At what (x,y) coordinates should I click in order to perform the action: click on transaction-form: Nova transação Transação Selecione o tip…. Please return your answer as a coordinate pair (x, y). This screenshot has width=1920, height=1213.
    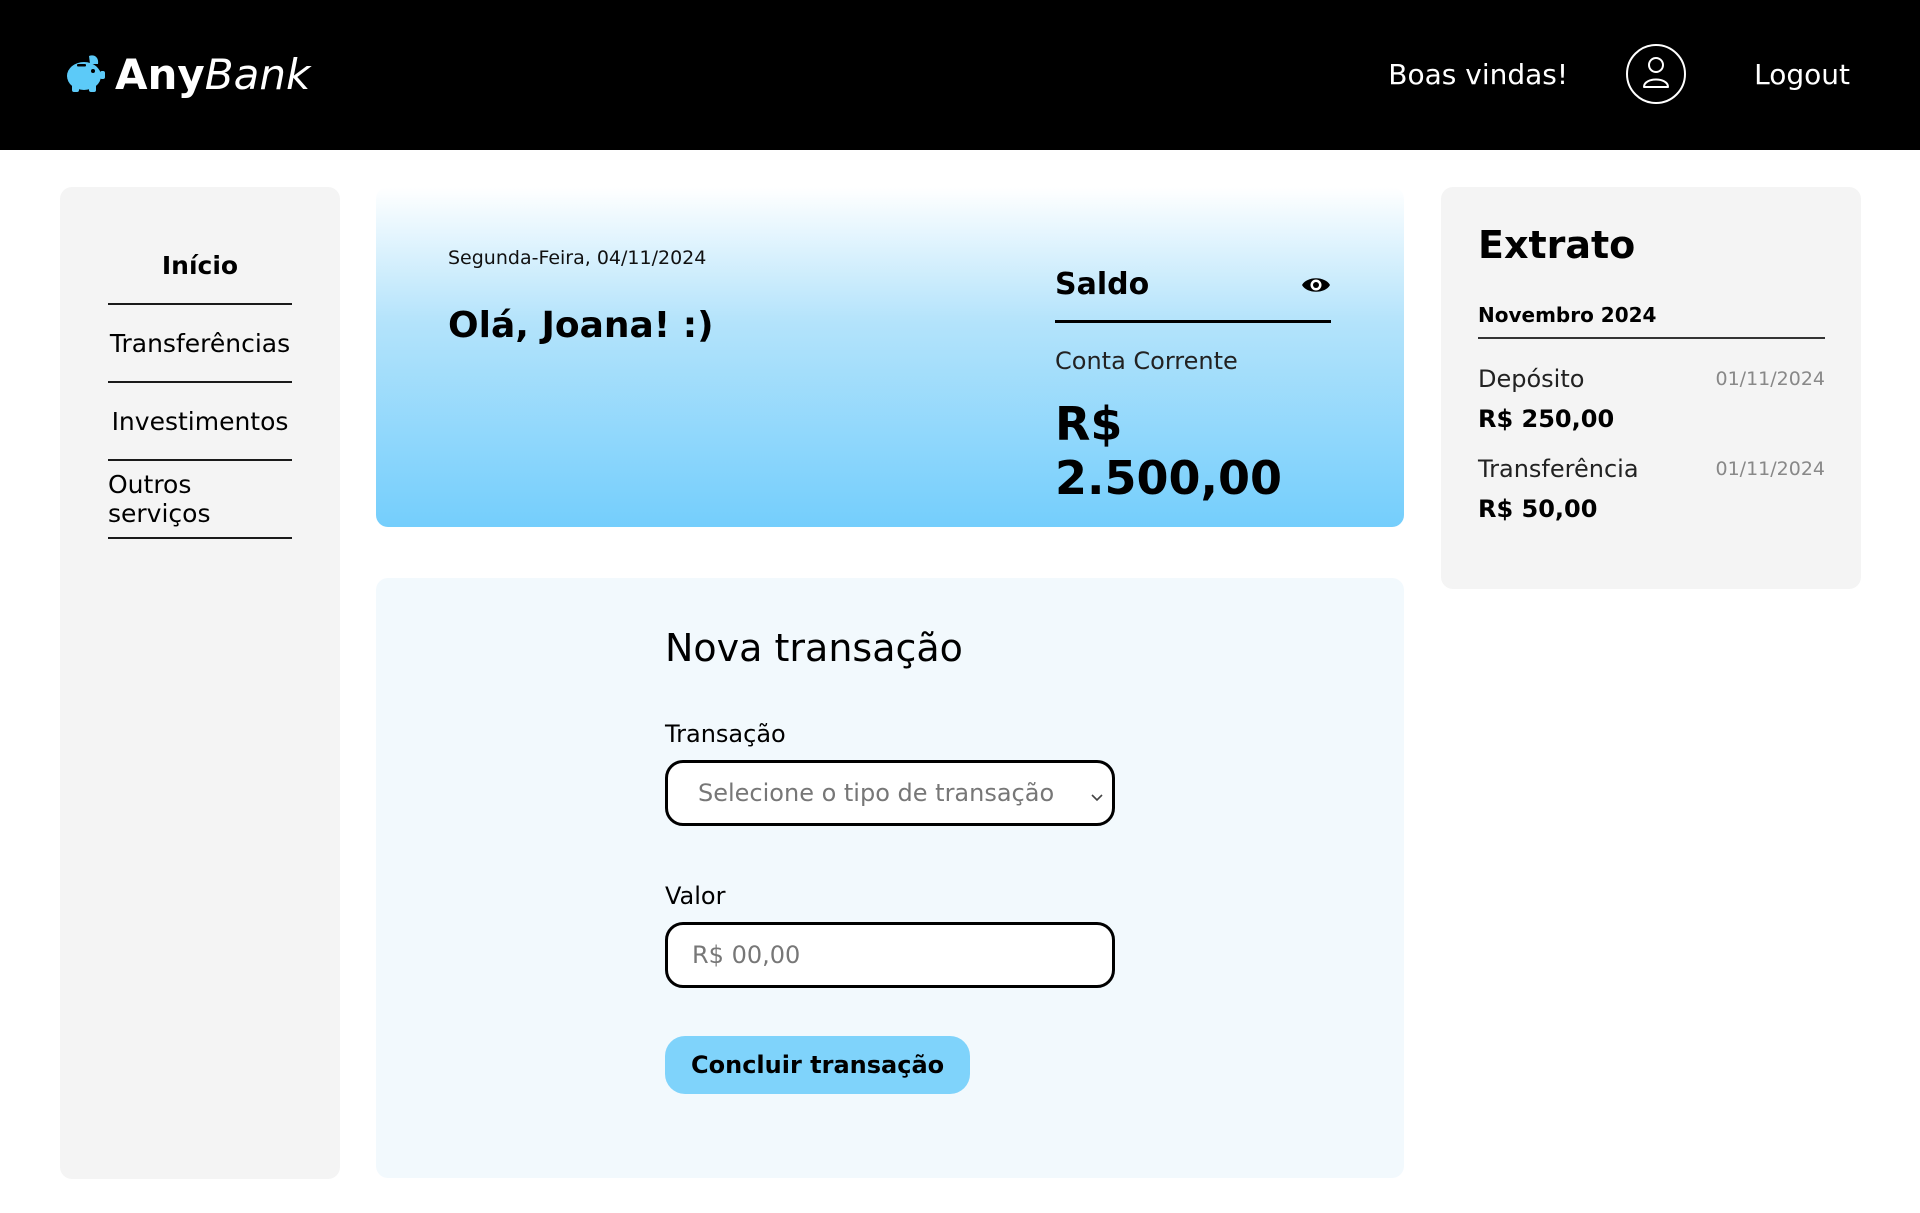
    Looking at the image, I should click on (890, 860).